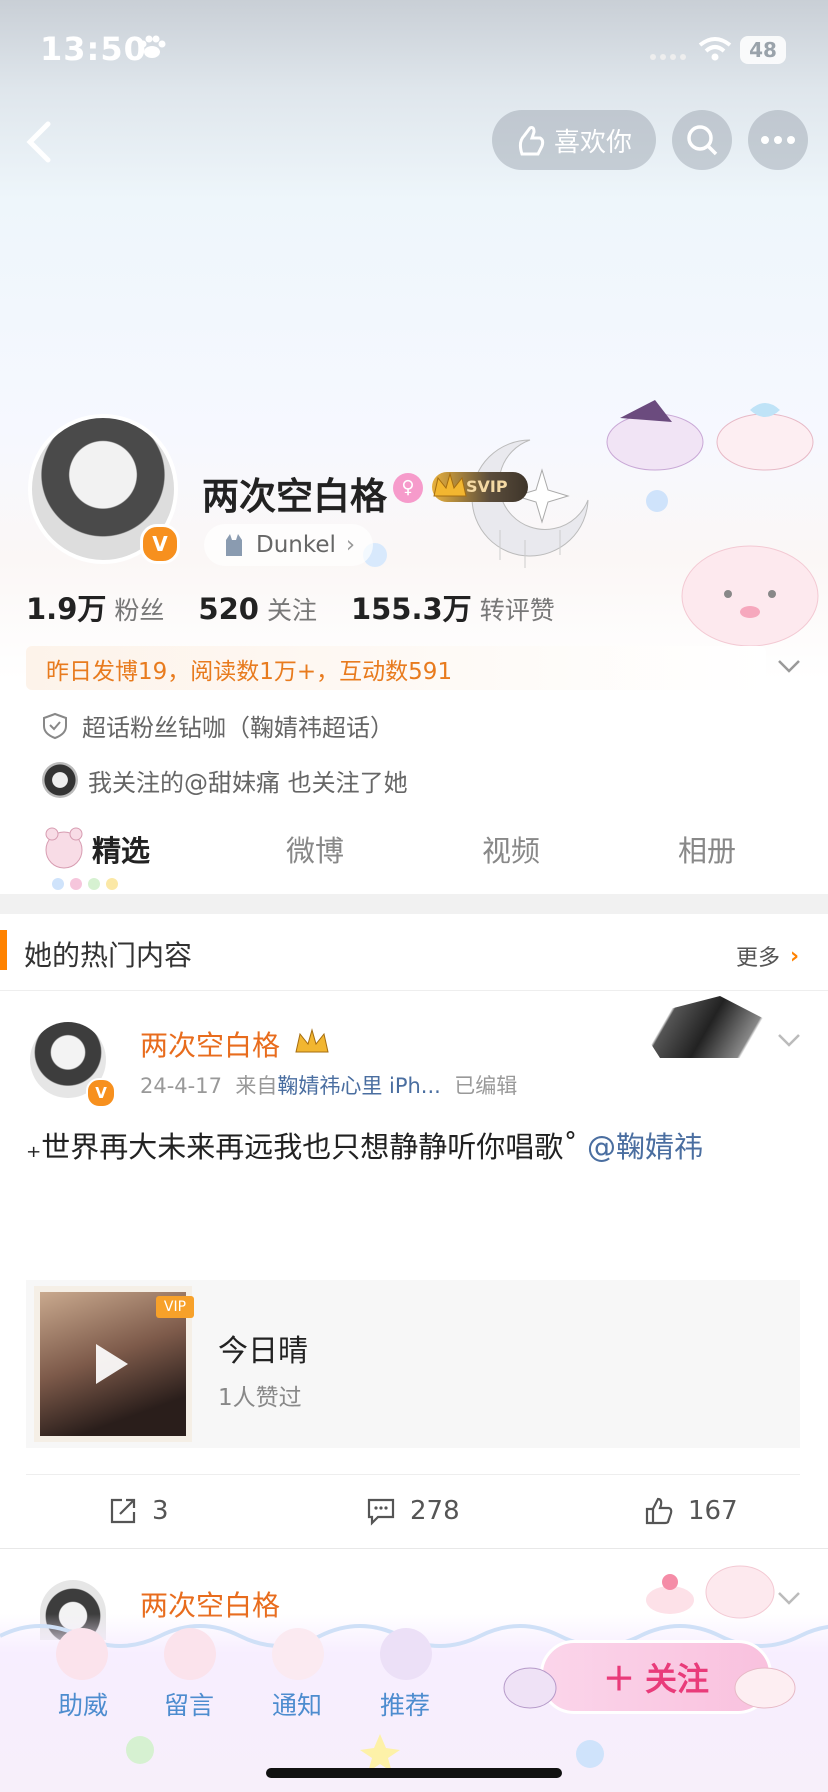  What do you see at coordinates (93, 49) in the screenshot?
I see `status-time: 13:50` at bounding box center [93, 49].